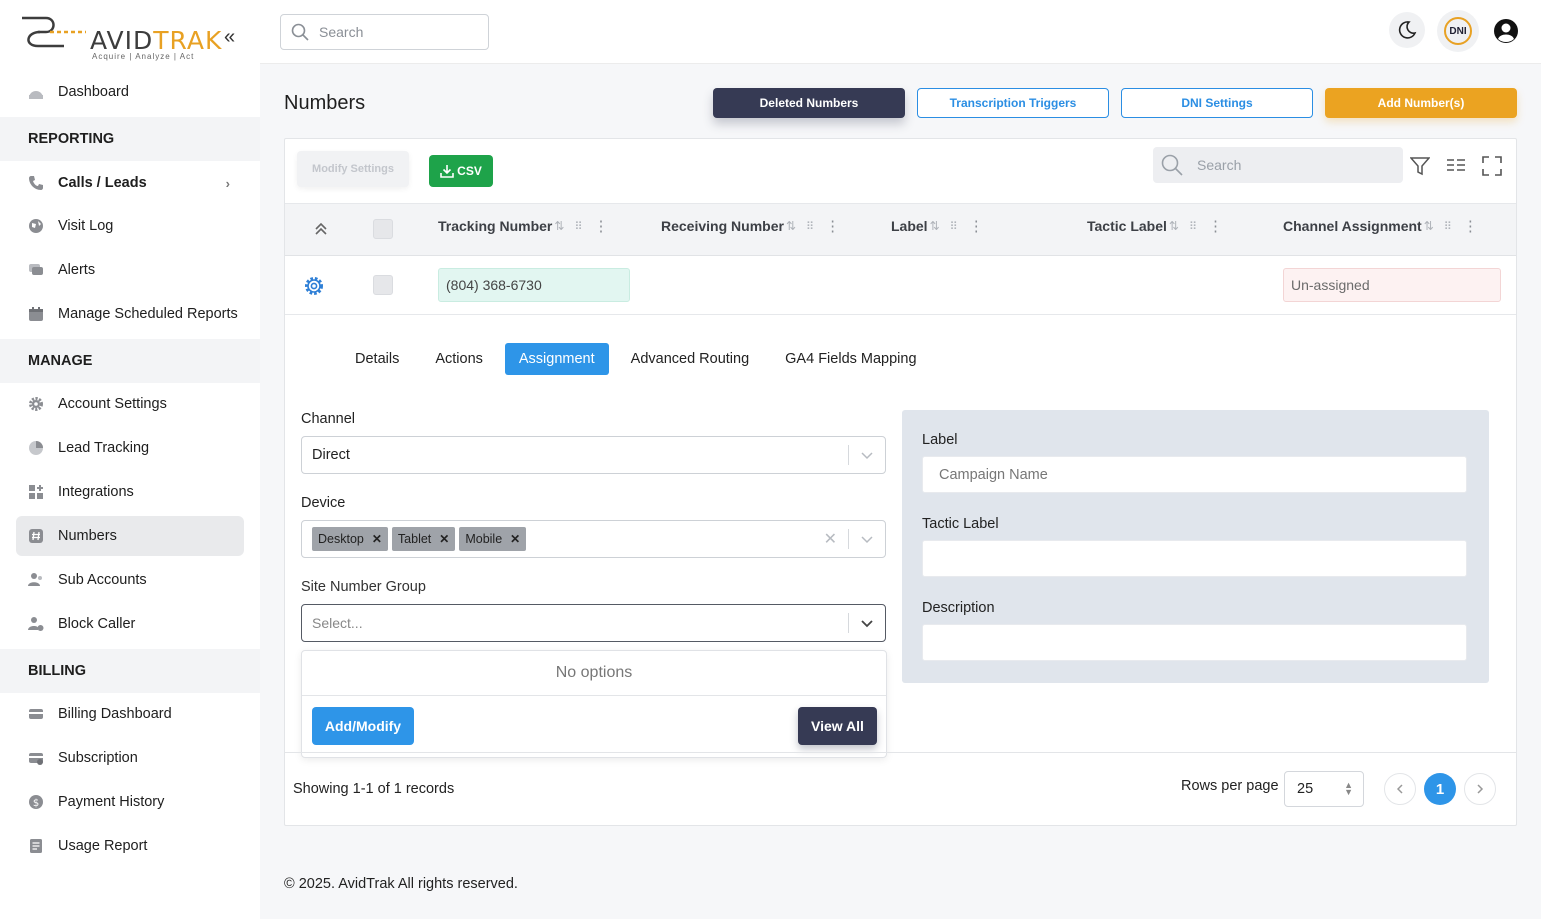 The width and height of the screenshot is (1541, 919). What do you see at coordinates (556, 359) in the screenshot?
I see `tab-assignment: Assignment` at bounding box center [556, 359].